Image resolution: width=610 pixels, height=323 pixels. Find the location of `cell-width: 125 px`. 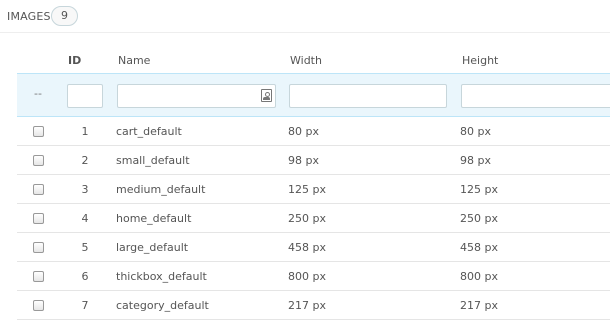

cell-width: 125 px is located at coordinates (307, 189).